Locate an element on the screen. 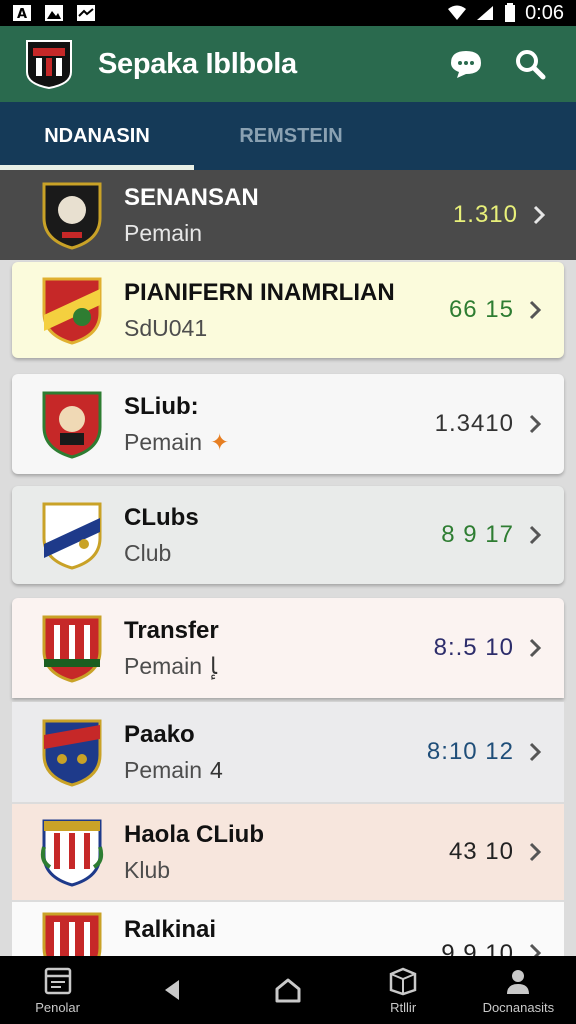  row-subtitle: Pemain ✦ is located at coordinates (177, 441).